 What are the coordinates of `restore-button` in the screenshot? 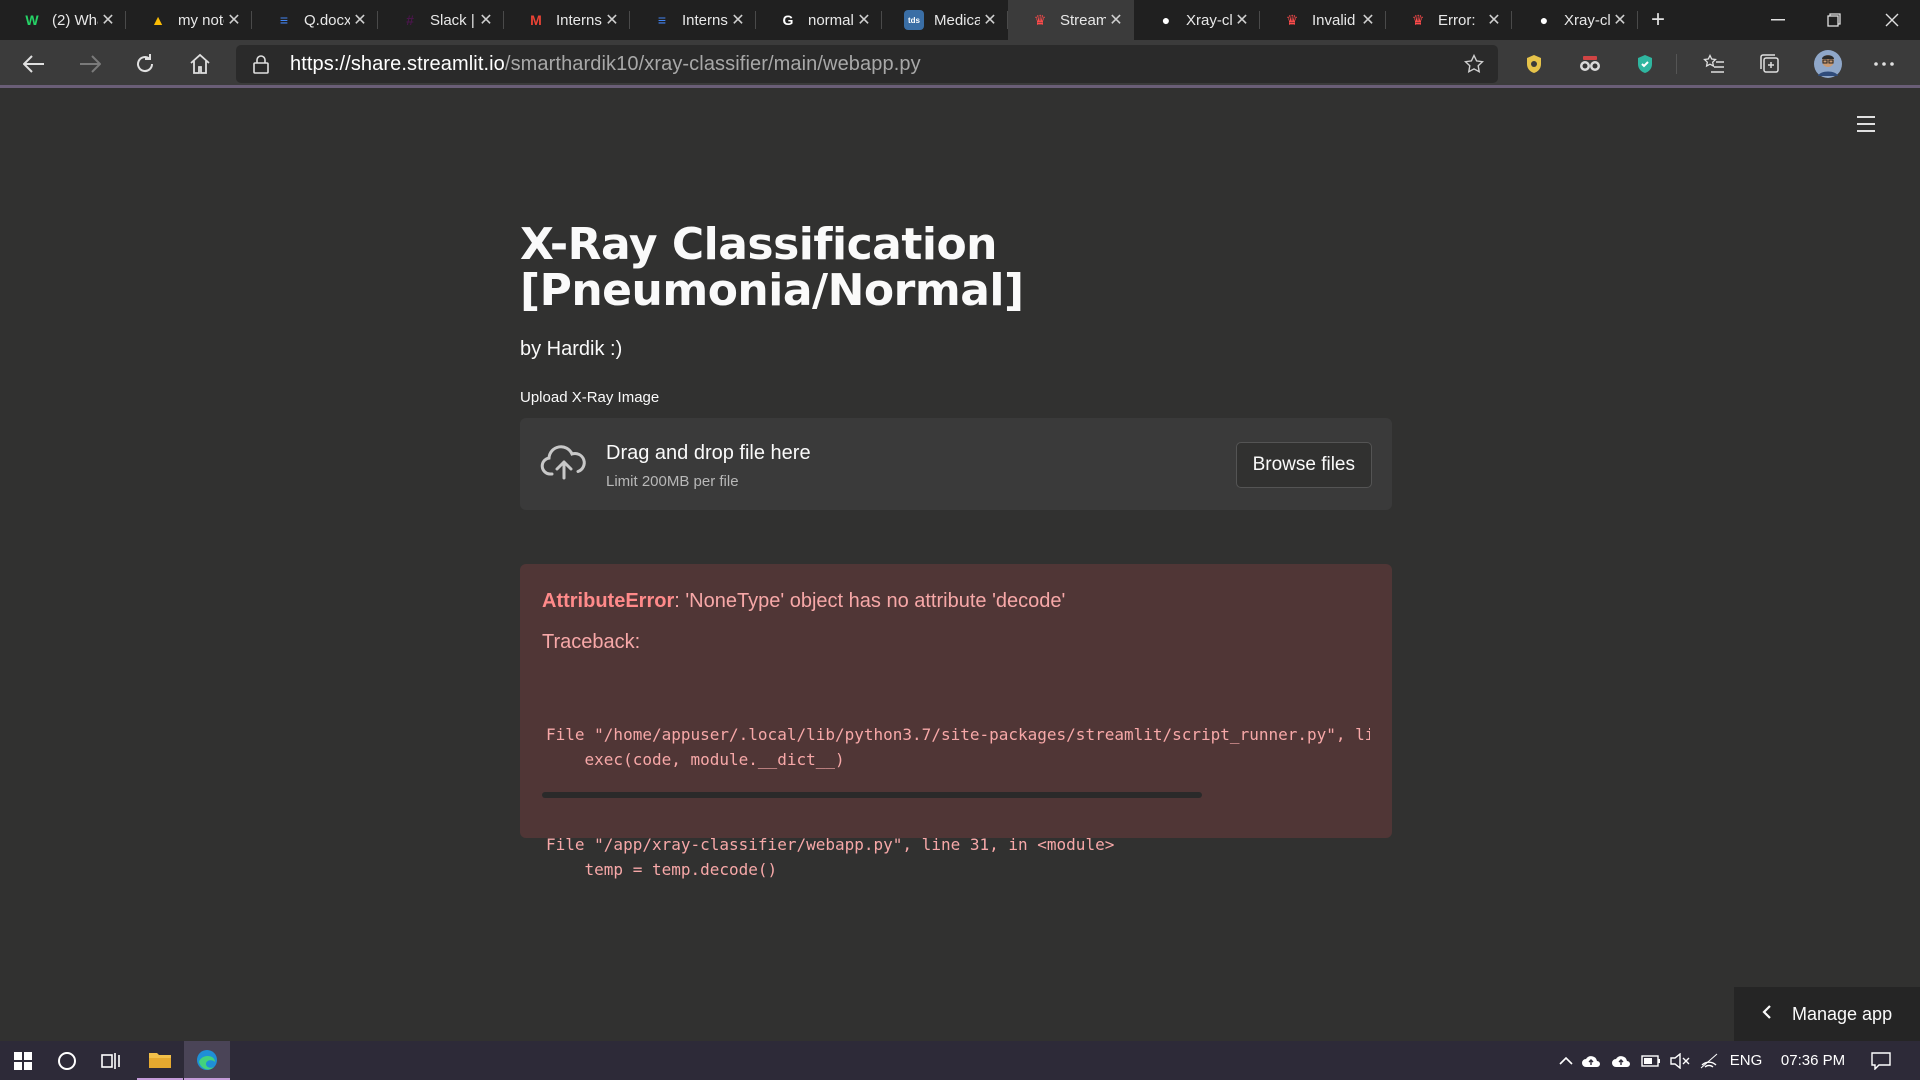 It's located at (1834, 20).